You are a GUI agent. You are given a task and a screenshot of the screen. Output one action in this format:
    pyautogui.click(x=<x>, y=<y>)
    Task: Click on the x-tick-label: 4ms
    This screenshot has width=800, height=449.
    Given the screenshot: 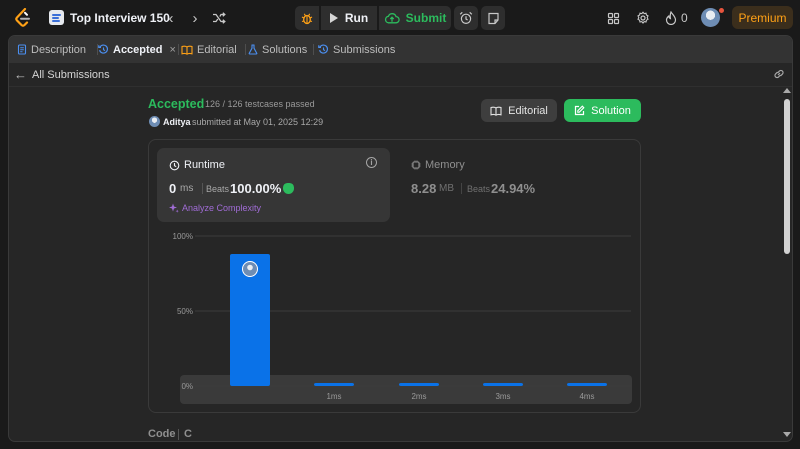 What is the action you would take?
    pyautogui.click(x=586, y=396)
    